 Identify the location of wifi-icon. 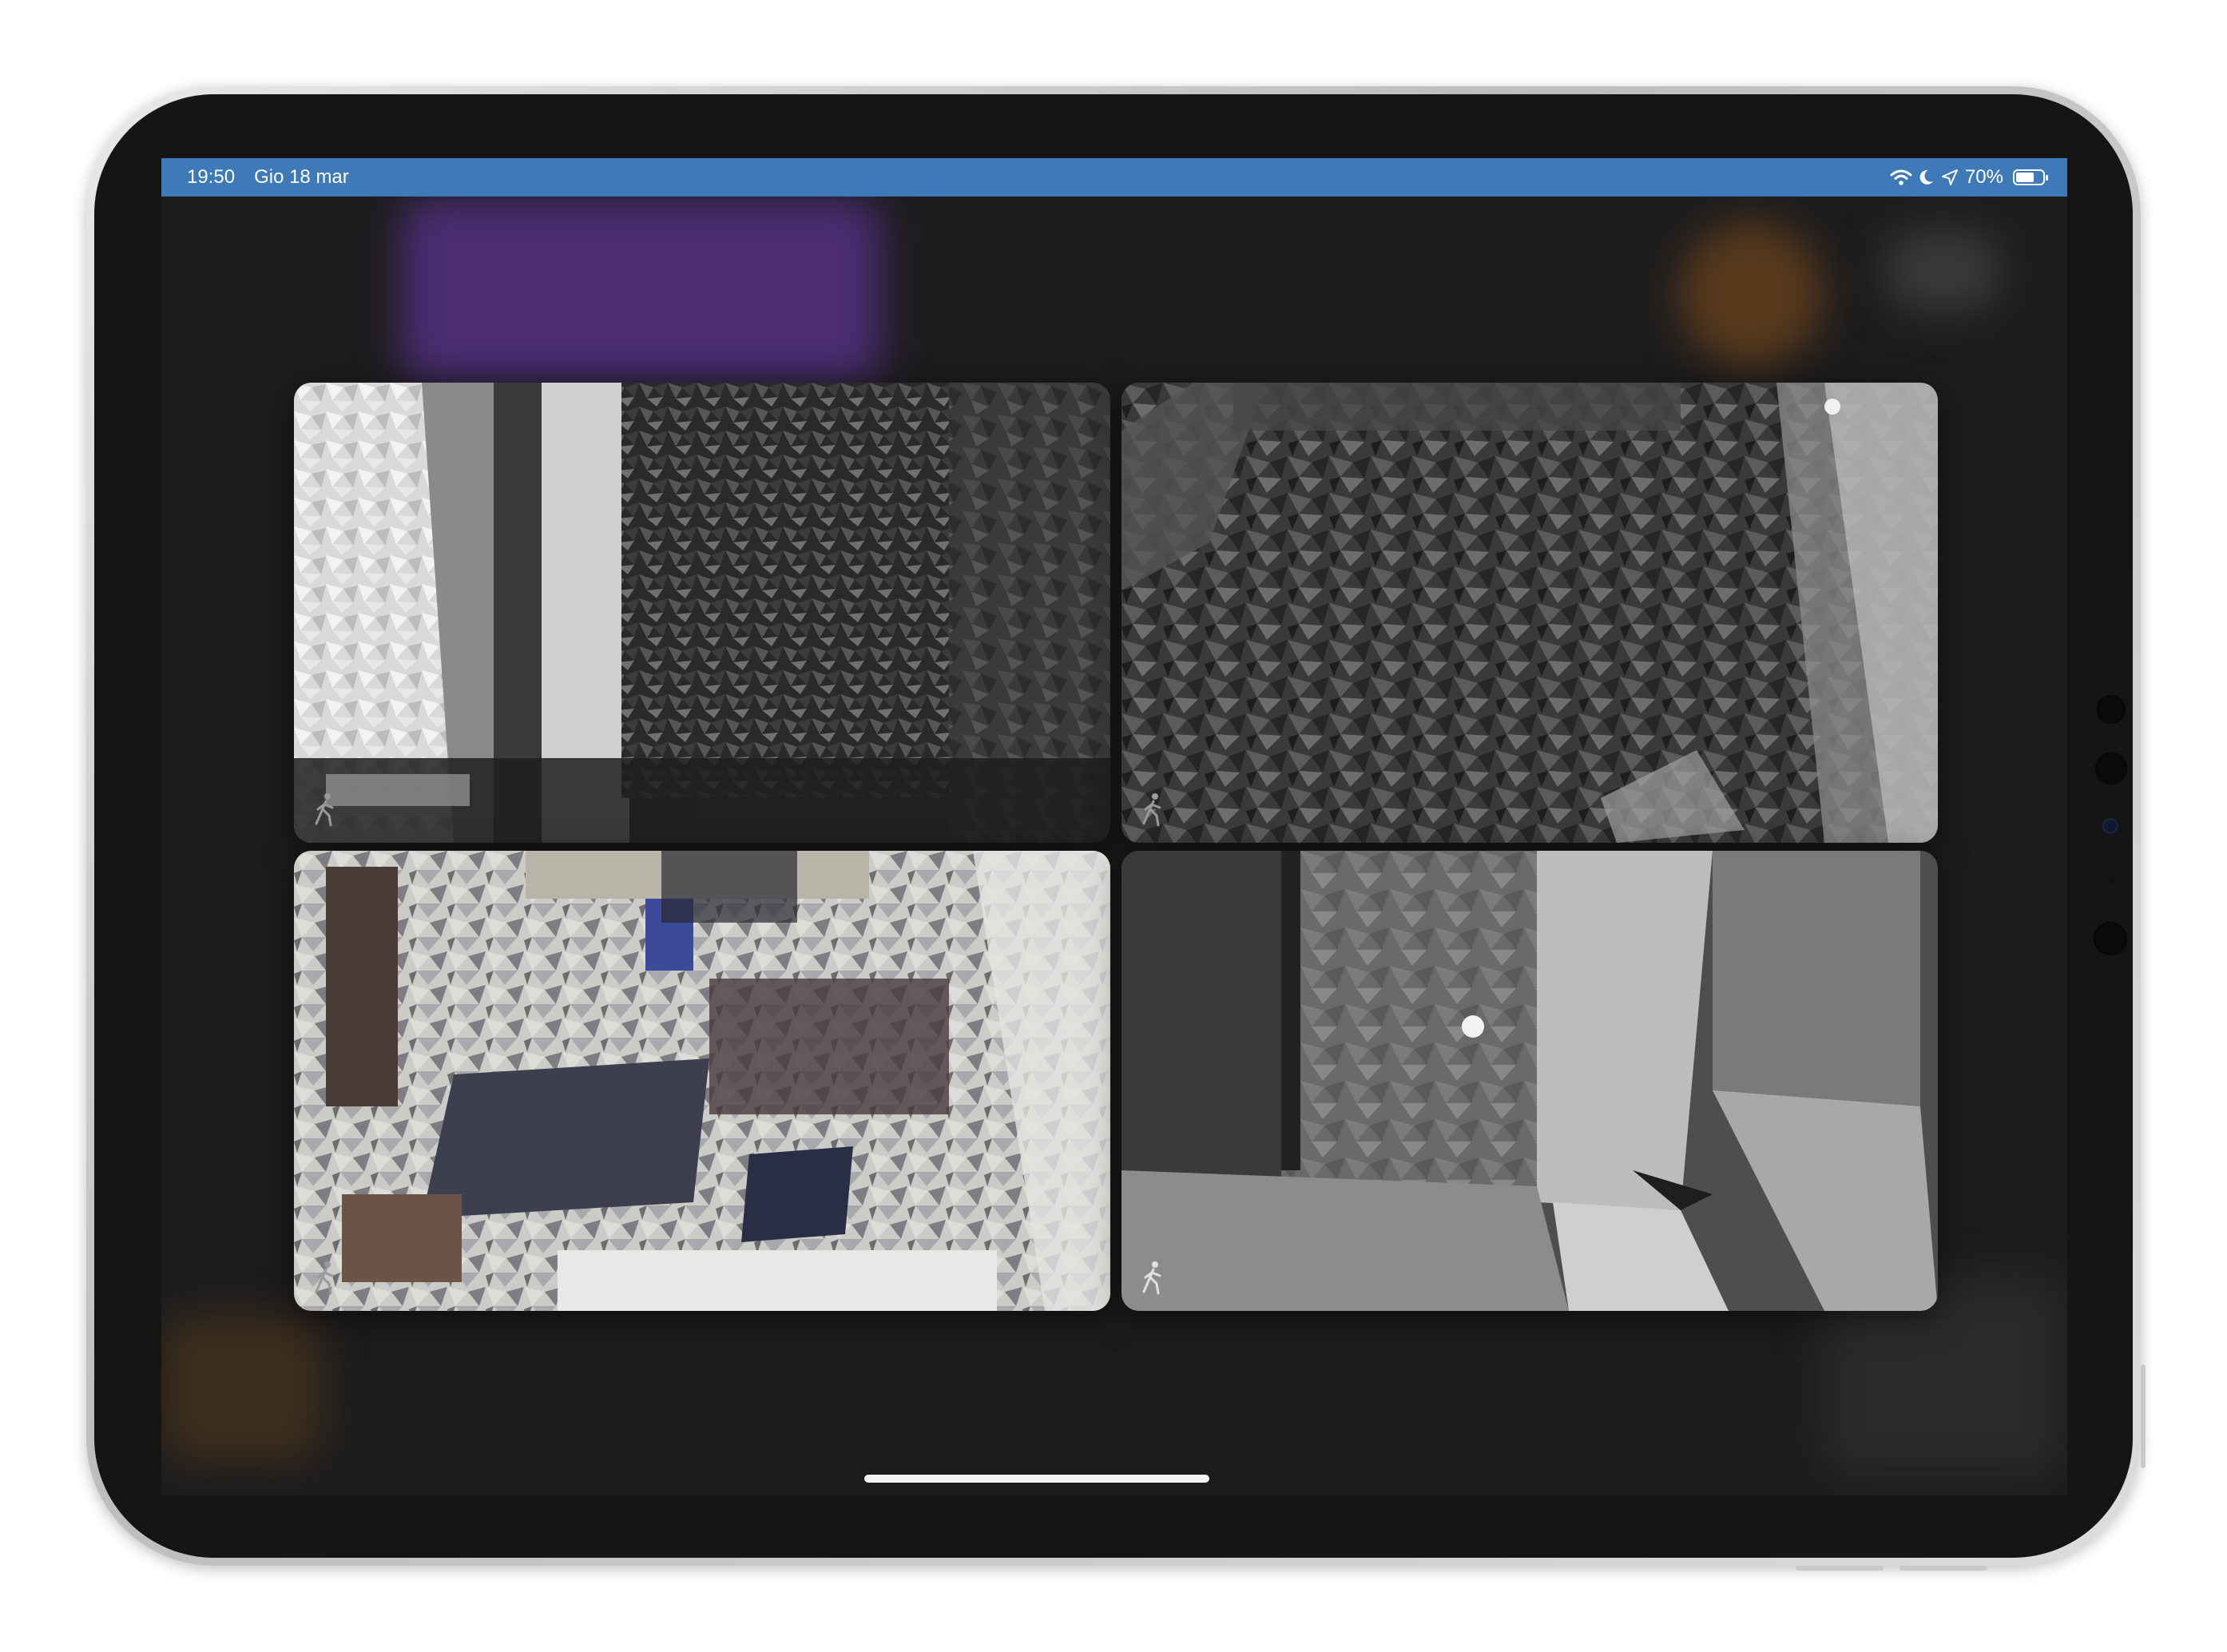
(1901, 177).